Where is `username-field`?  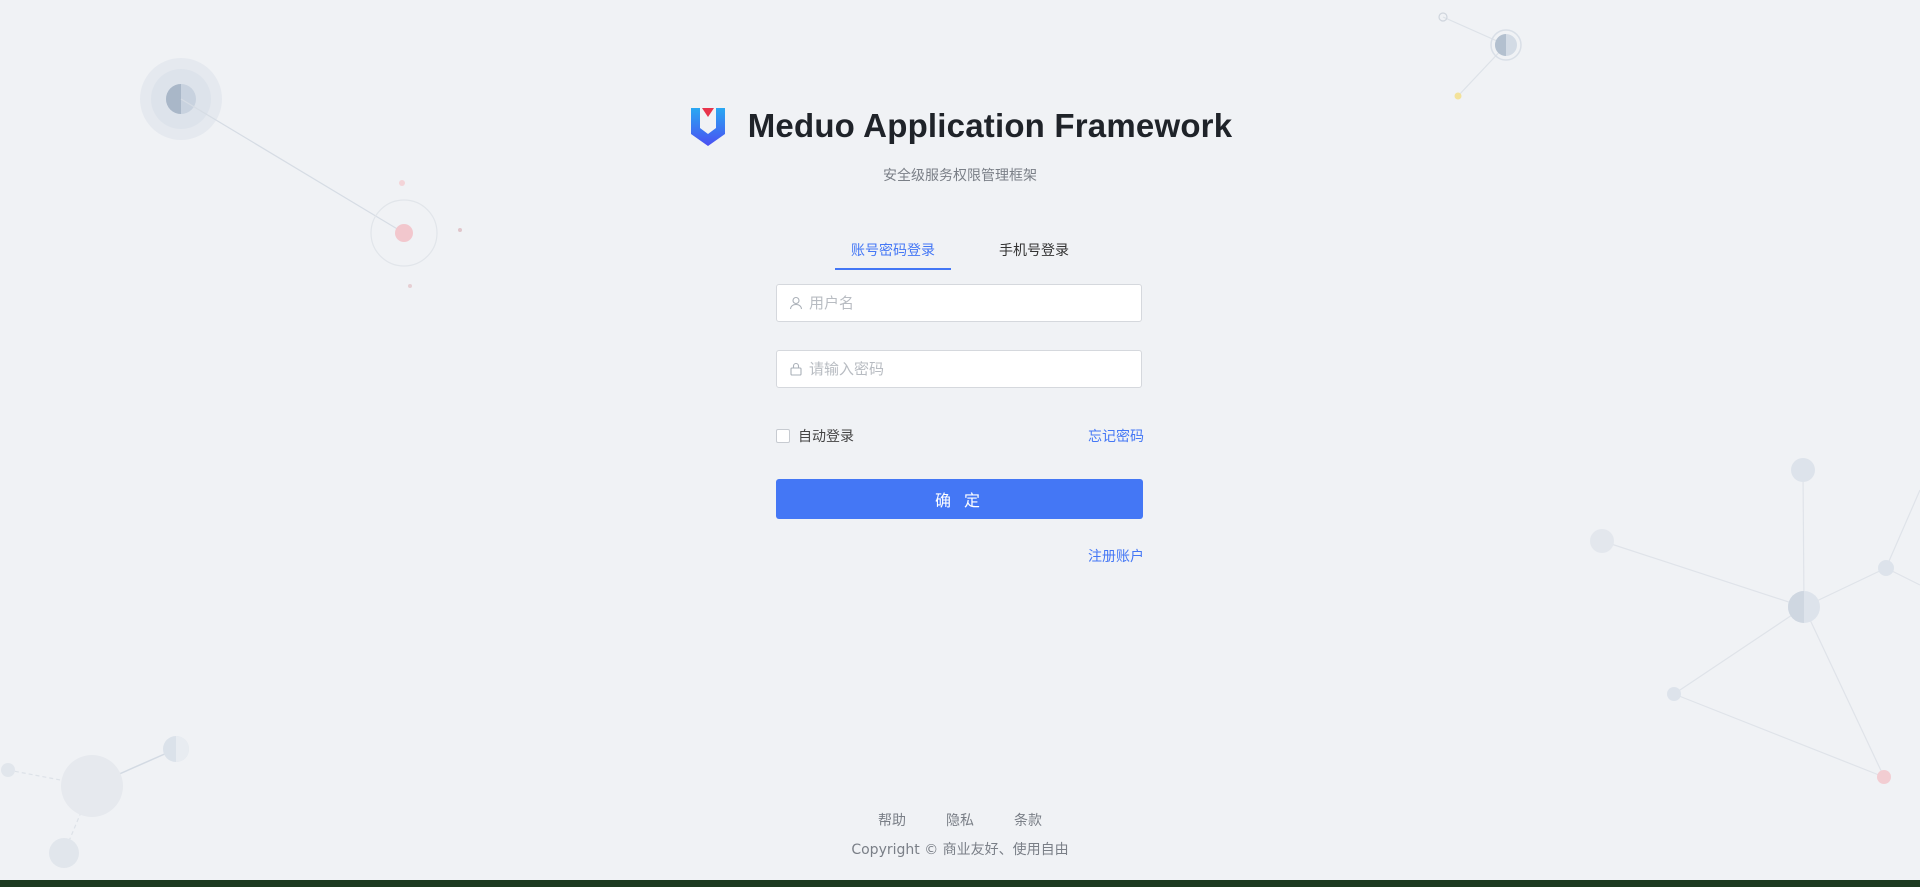 username-field is located at coordinates (959, 303).